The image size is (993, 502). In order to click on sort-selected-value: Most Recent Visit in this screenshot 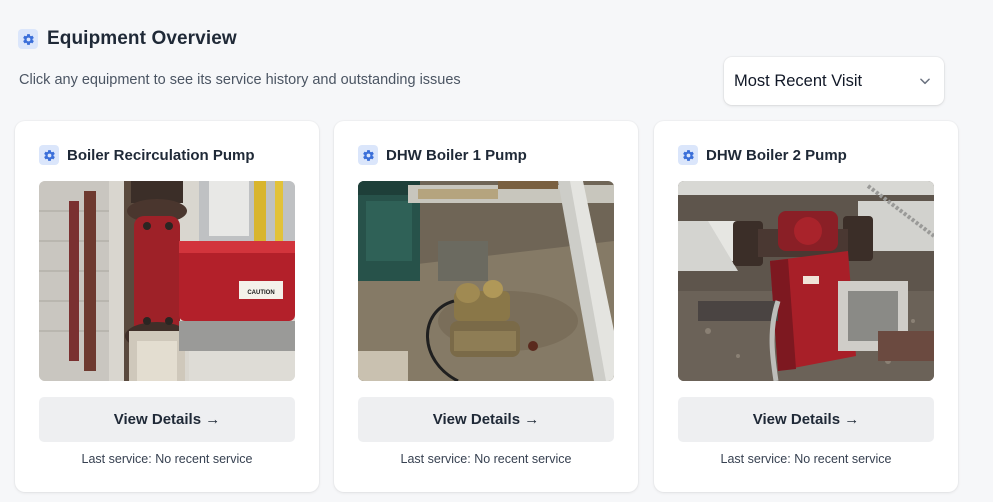, I will do `click(798, 80)`.